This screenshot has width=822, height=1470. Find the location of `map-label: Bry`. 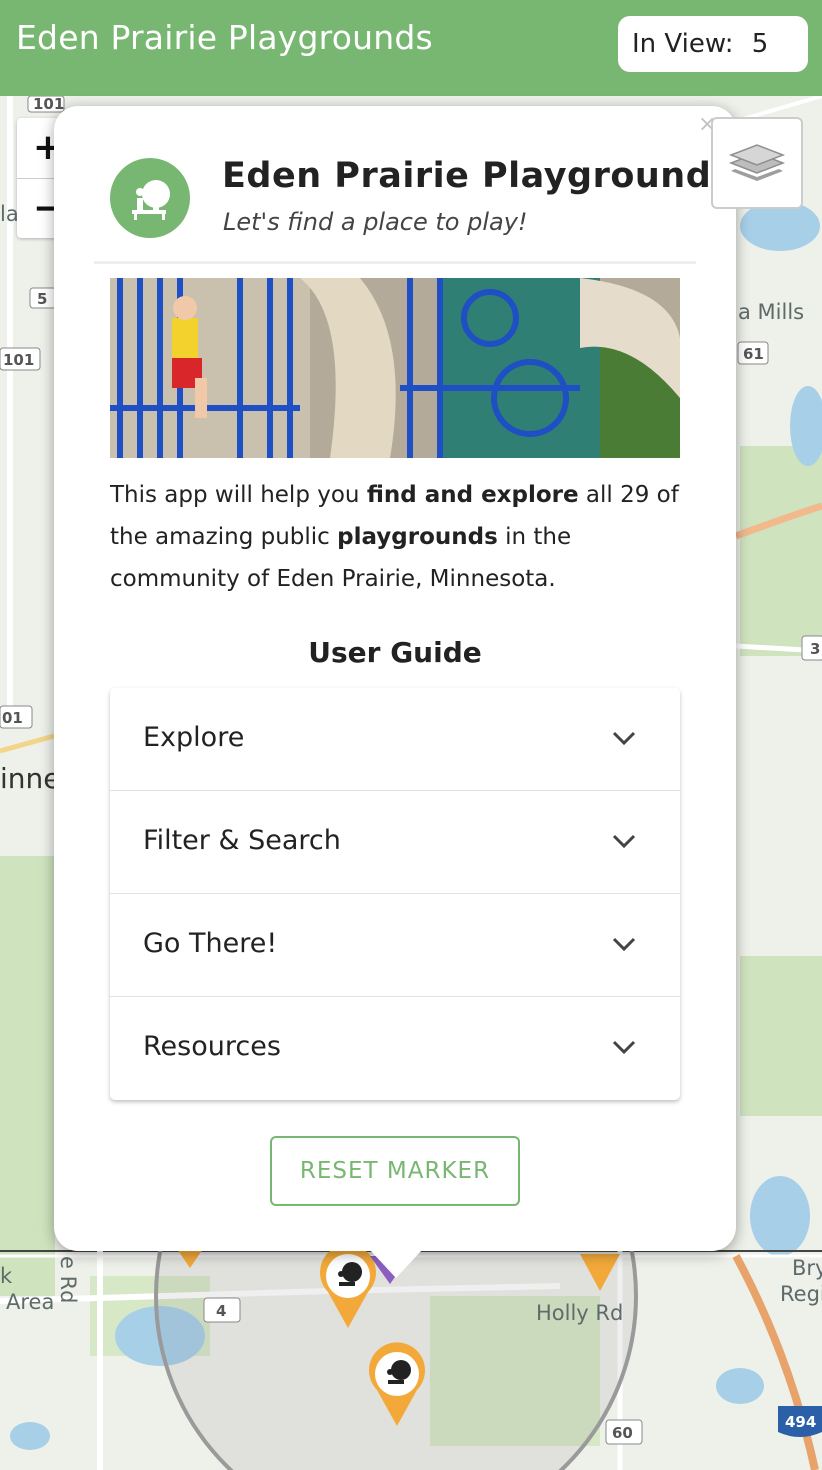

map-label: Bry is located at coordinates (807, 1268).